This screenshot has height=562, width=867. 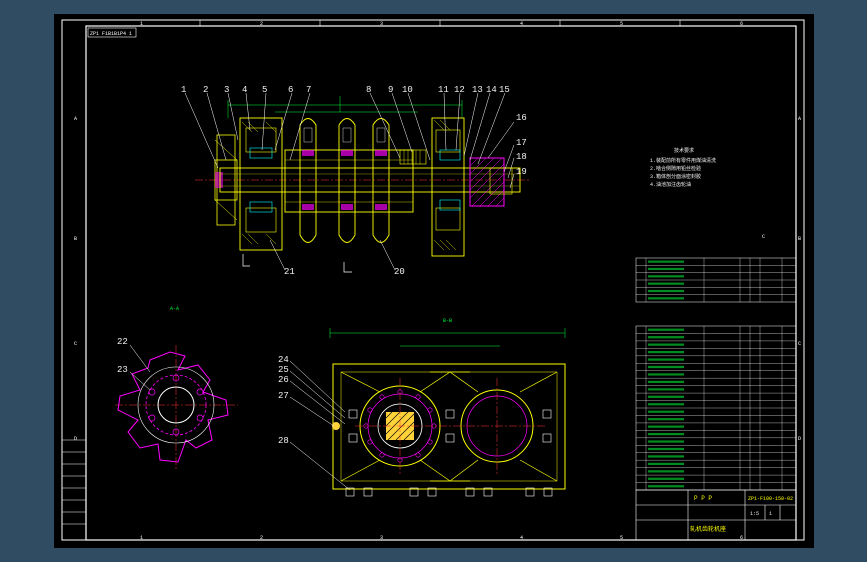 I want to click on notes-line: 4.油池加注齿轮油, so click(x=670, y=184).